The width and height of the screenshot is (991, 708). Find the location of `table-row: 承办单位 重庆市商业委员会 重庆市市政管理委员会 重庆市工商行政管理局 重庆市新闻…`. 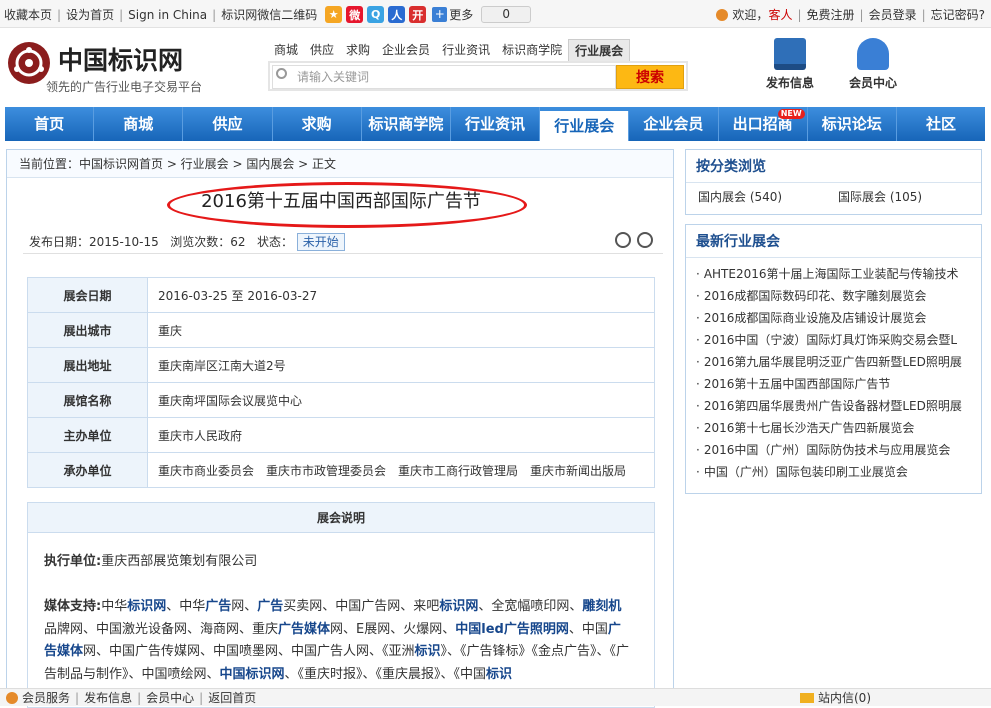

table-row: 承办单位 重庆市商业委员会 重庆市市政管理委员会 重庆市工商行政管理局 重庆市新闻… is located at coordinates (341, 470).